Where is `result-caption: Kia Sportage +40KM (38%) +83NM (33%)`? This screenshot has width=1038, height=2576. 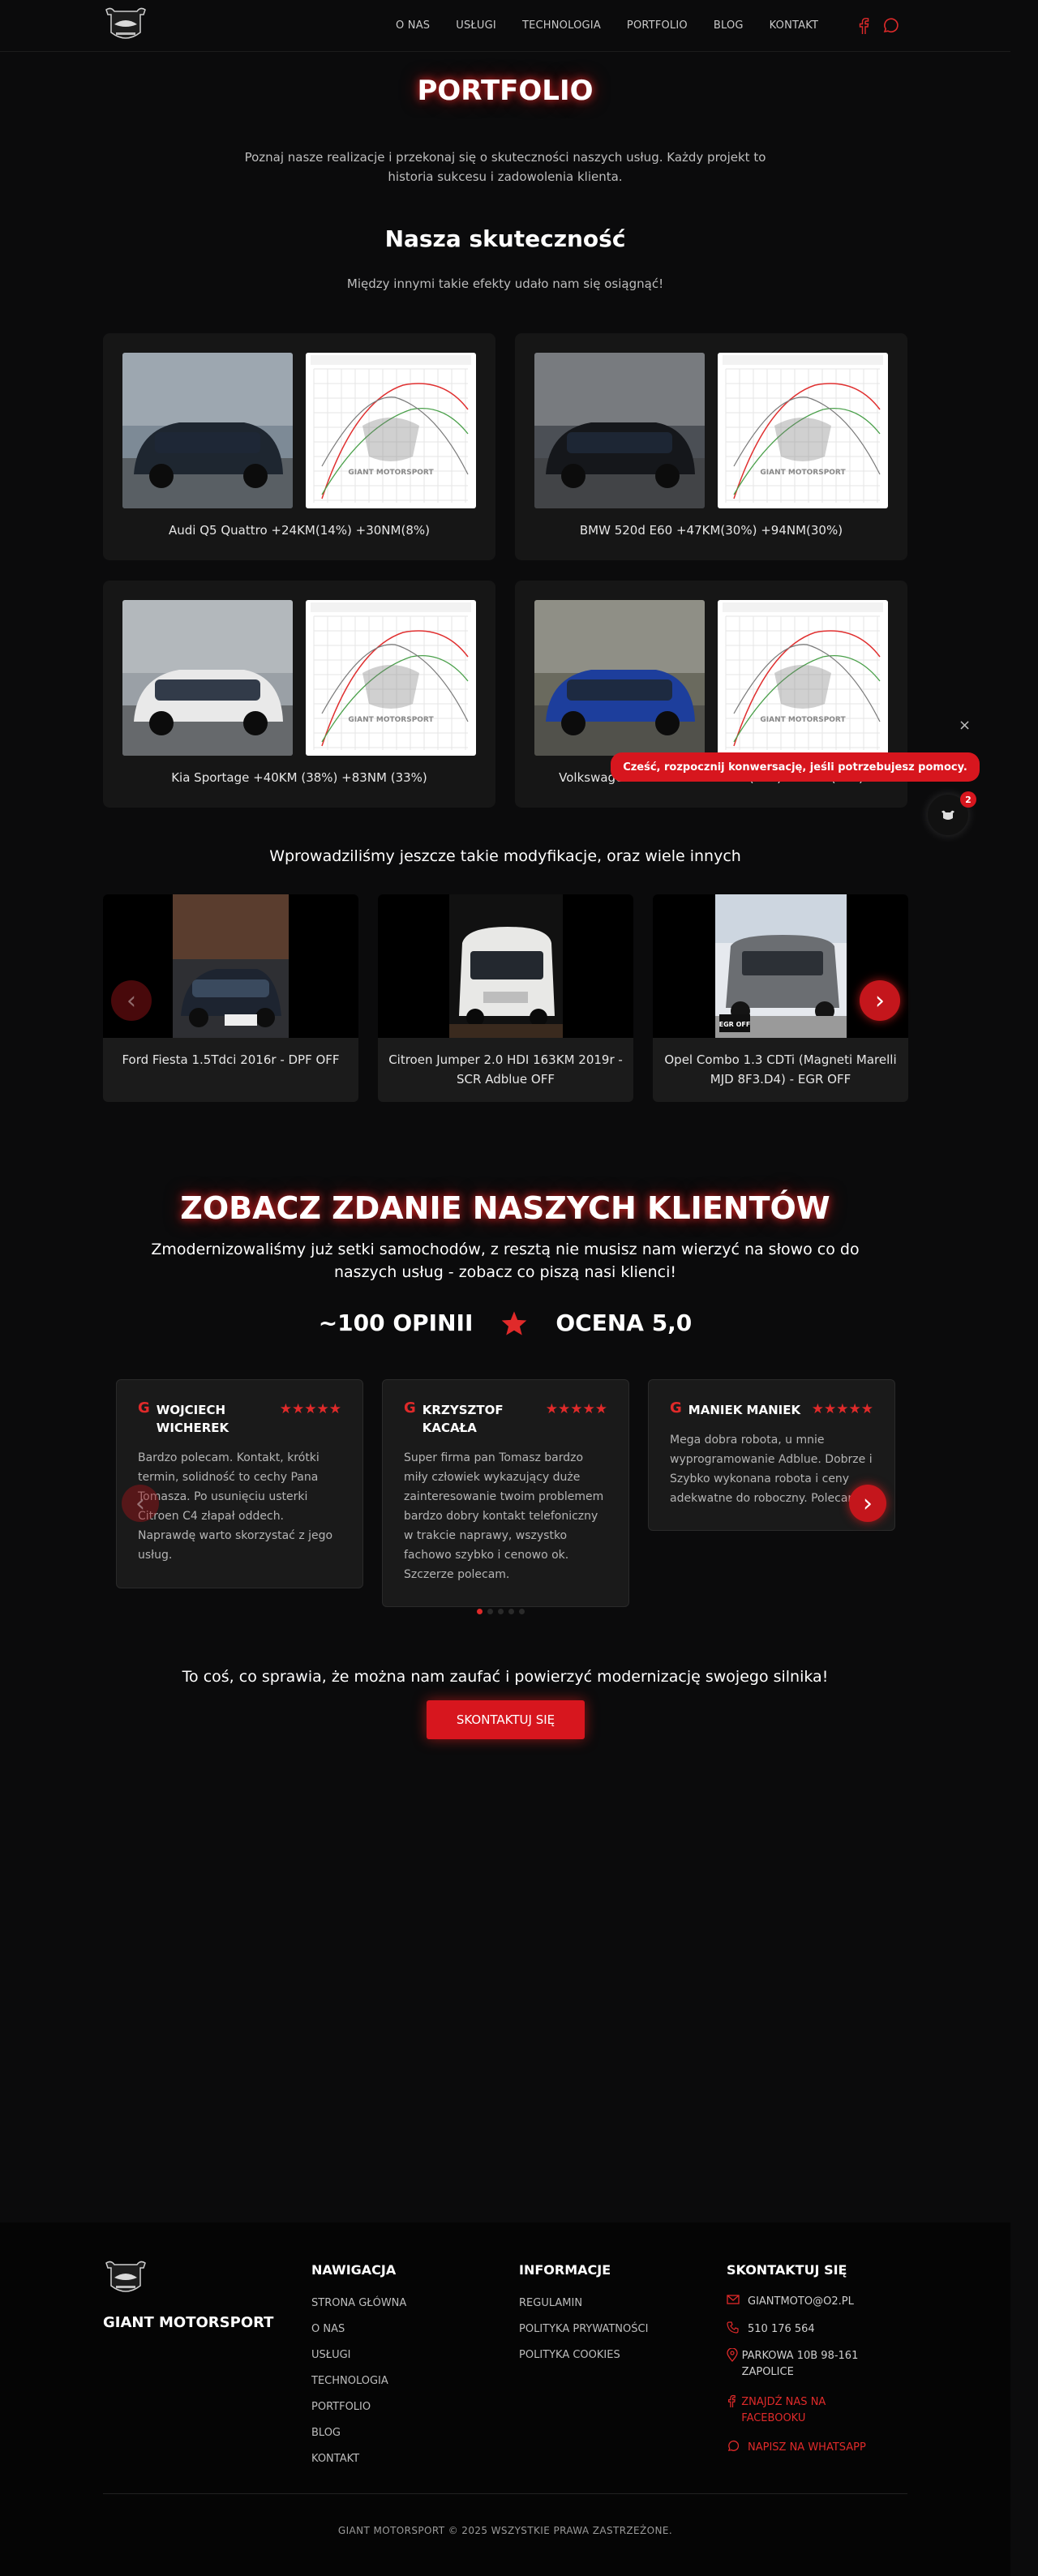 result-caption: Kia Sportage +40KM (38%) +83NM (33%) is located at coordinates (299, 777).